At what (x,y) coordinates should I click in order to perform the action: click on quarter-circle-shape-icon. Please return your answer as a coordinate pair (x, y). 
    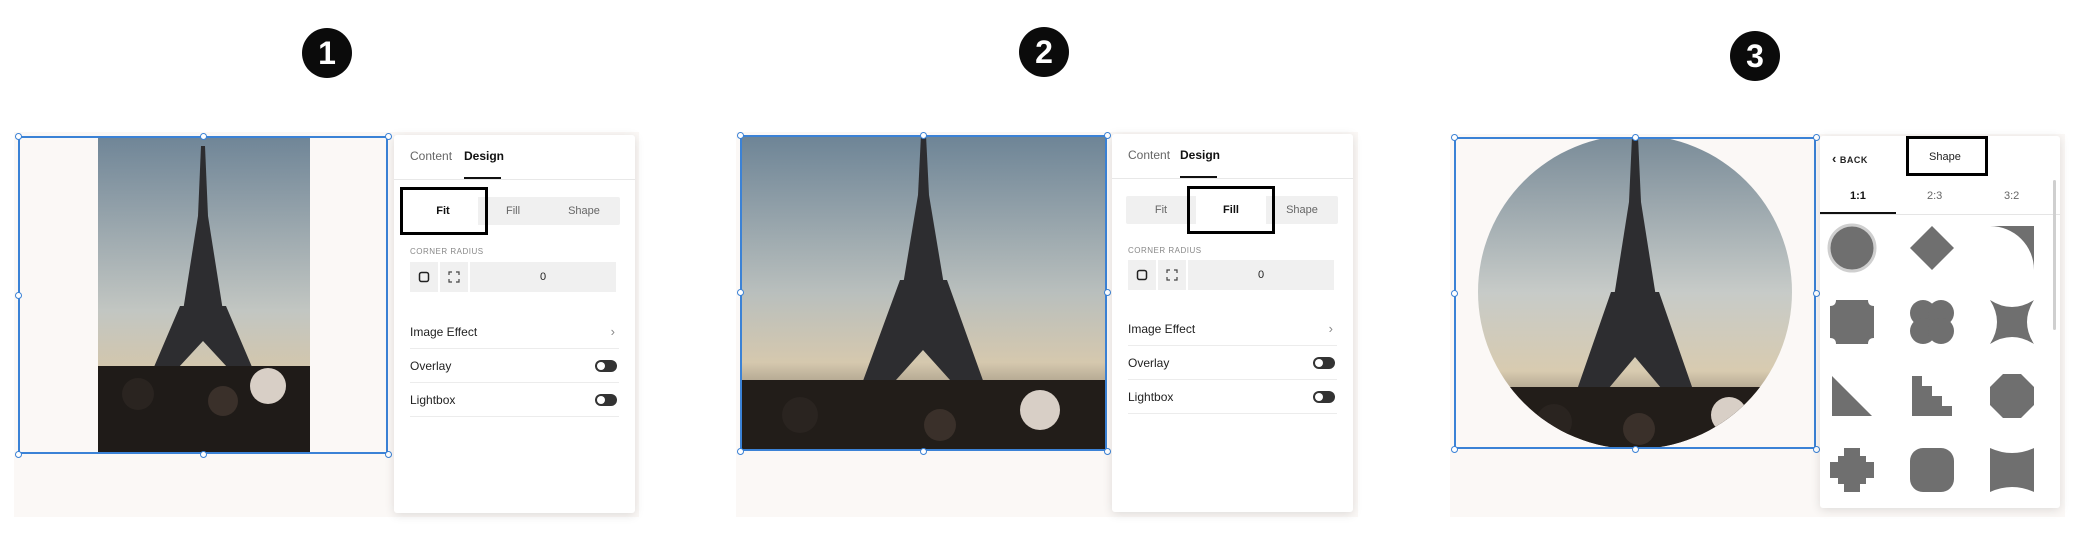
    Looking at the image, I should click on (2012, 248).